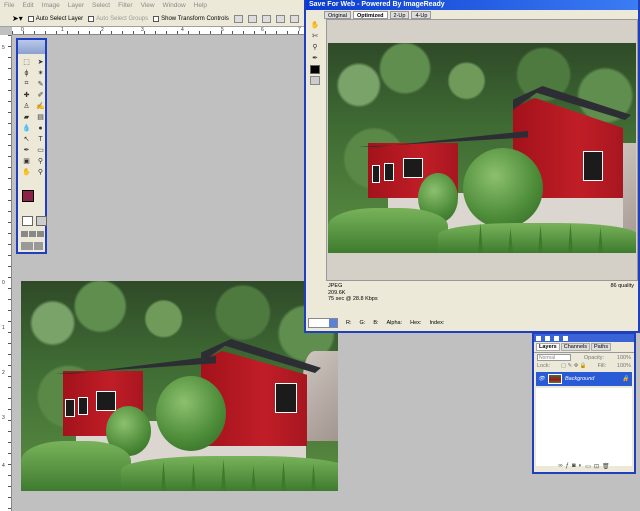  I want to click on gradient-tool-icon: ▤, so click(40, 117).